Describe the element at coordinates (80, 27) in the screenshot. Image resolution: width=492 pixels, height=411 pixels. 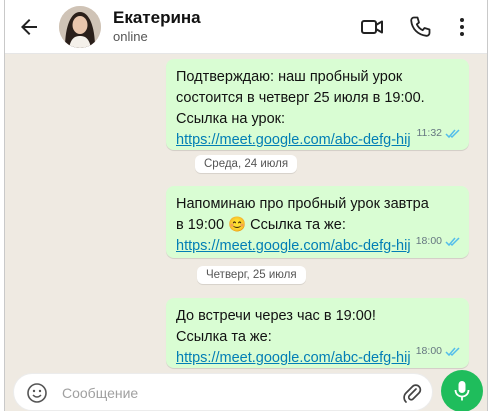
I see `avatar` at that location.